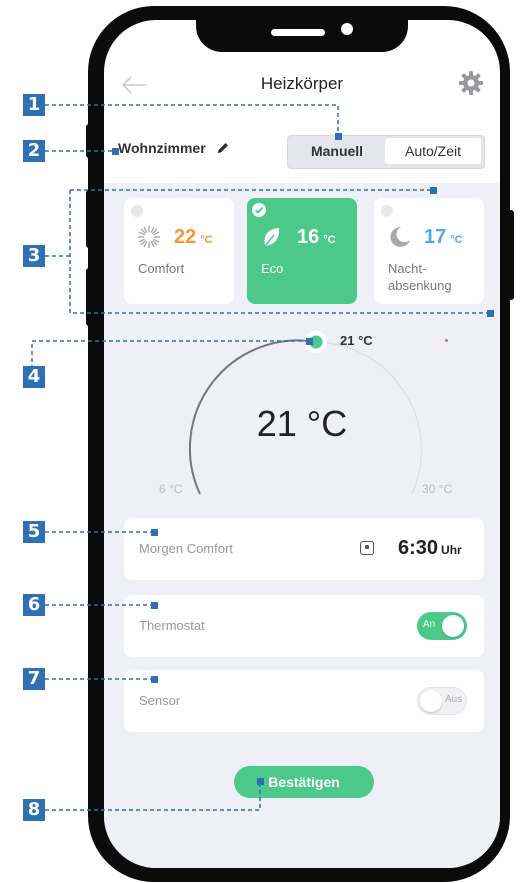 This screenshot has width=520, height=883. I want to click on callout-number: 1, so click(34, 105).